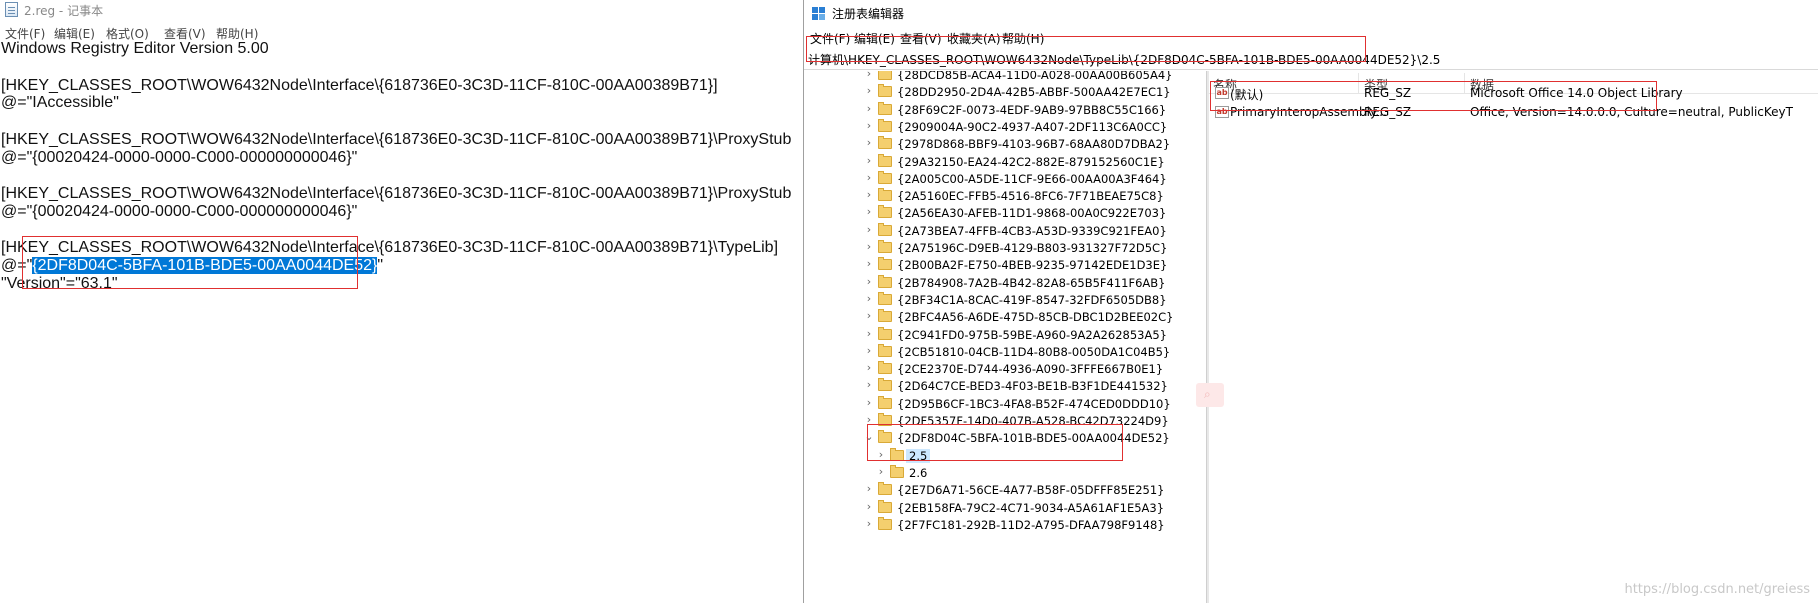 Image resolution: width=1818 pixels, height=603 pixels. What do you see at coordinates (1032, 178) in the screenshot?
I see `tree-key-label: {2A005C00-A5DE-11CF-9E66-00AA00A3F464}` at bounding box center [1032, 178].